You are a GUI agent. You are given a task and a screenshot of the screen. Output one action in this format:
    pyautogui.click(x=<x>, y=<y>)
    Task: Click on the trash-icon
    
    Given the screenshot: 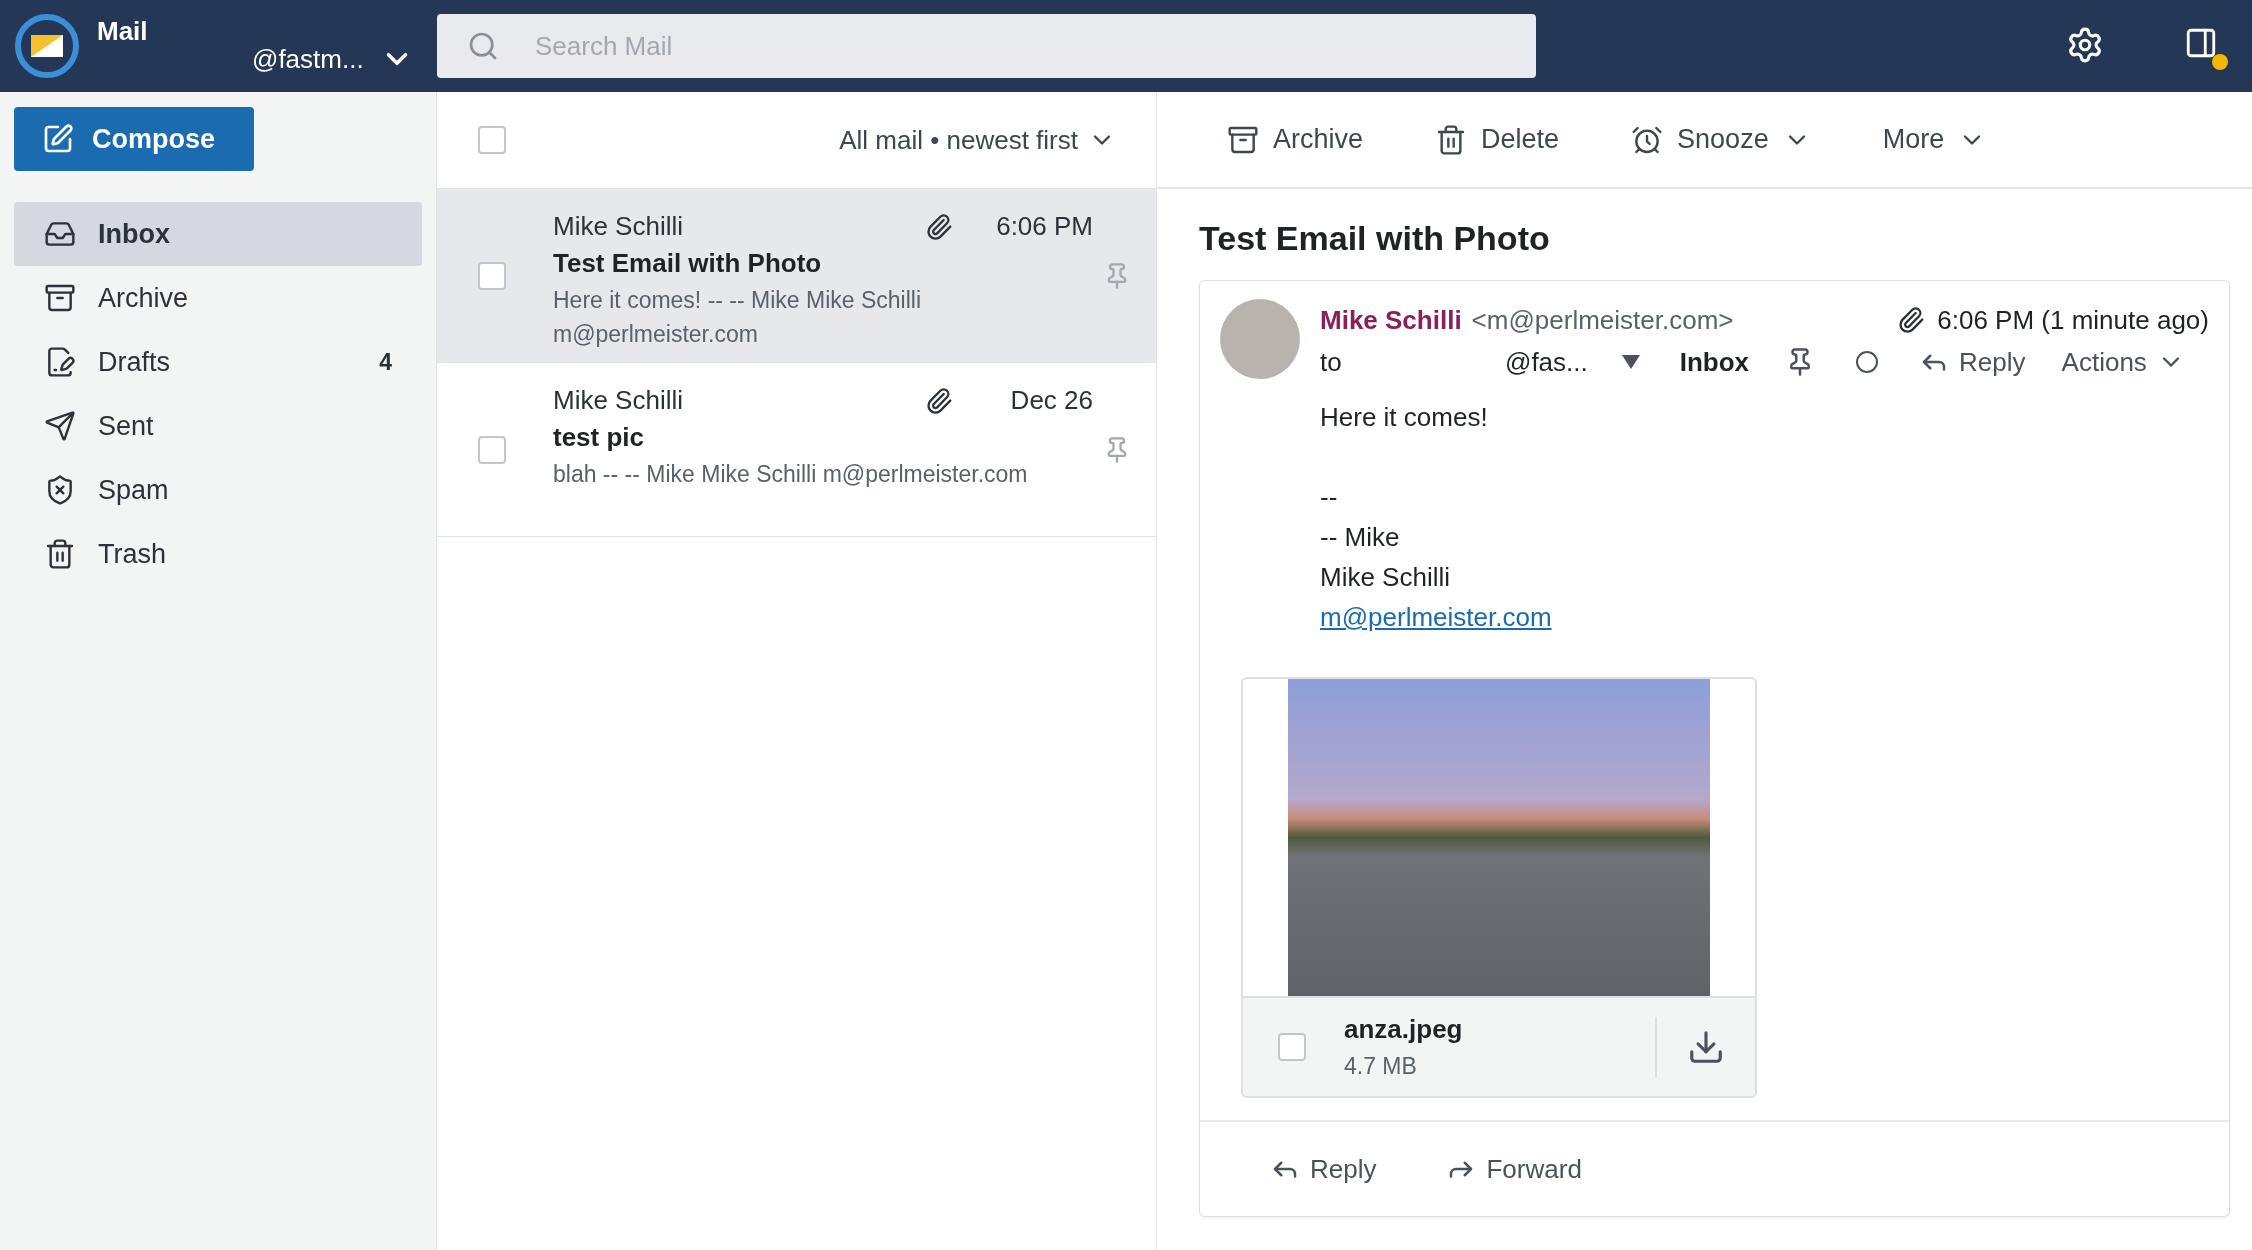 What is the action you would take?
    pyautogui.click(x=60, y=554)
    